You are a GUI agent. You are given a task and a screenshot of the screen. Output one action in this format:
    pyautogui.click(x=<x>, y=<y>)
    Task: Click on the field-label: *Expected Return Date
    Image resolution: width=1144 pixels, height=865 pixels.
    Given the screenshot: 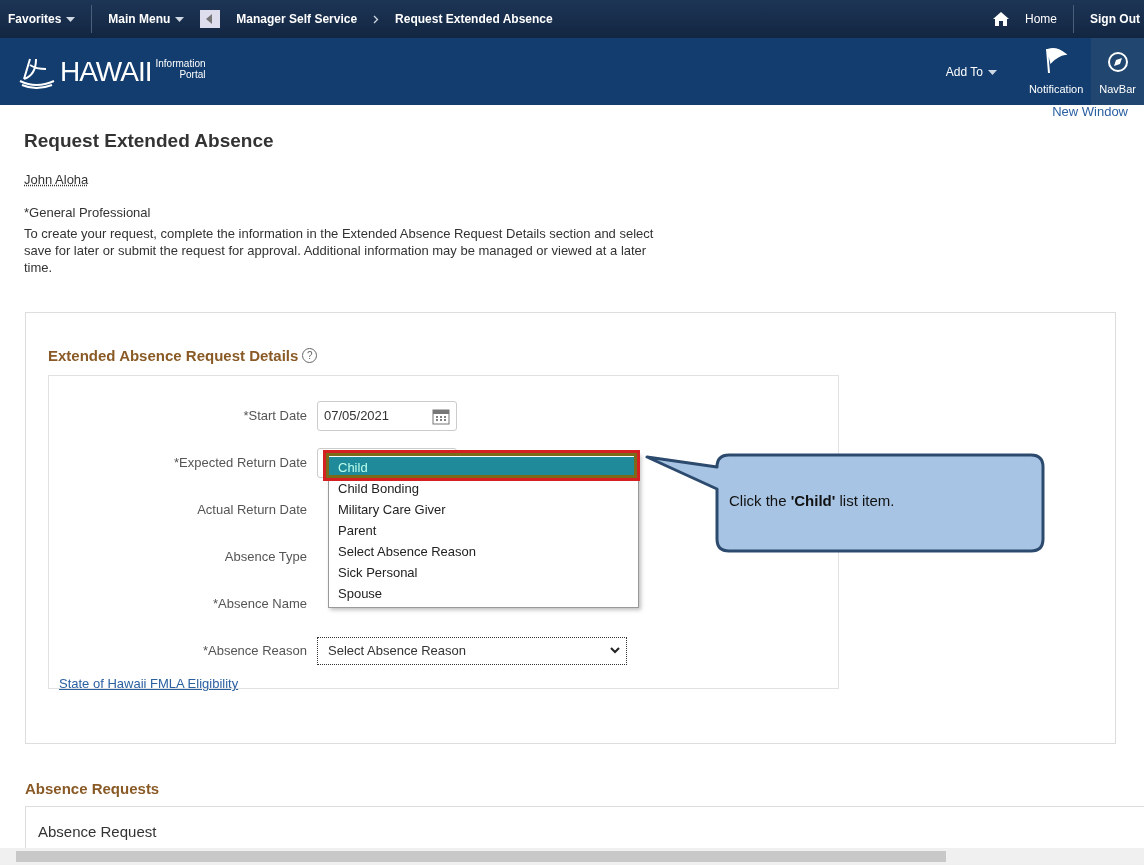 What is the action you would take?
    pyautogui.click(x=240, y=462)
    